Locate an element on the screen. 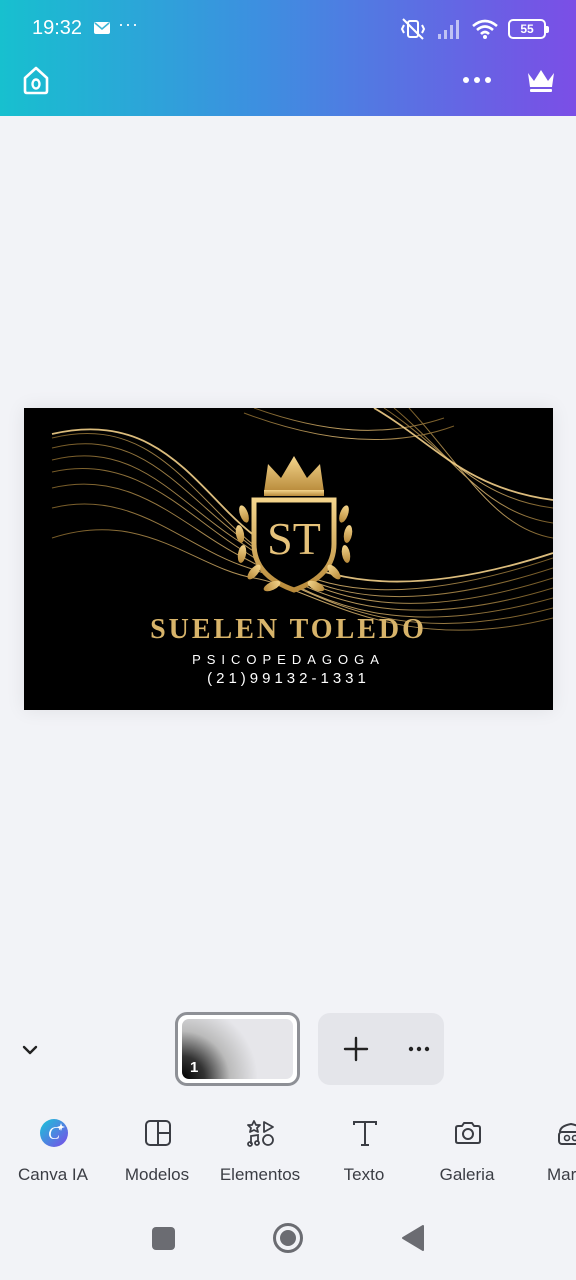 The image size is (576, 1280). back-triangle-icon is located at coordinates (413, 1238).